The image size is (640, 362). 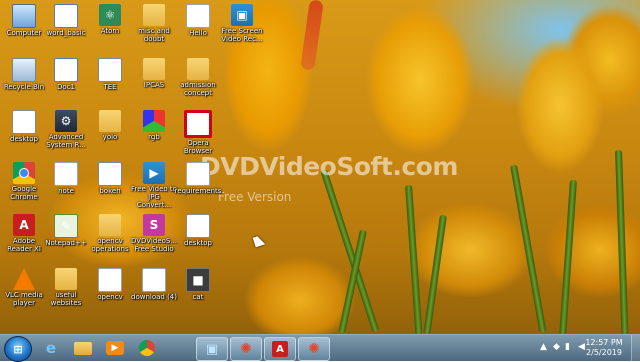 What do you see at coordinates (110, 70) in the screenshot?
I see `text-file-icon: ≡` at bounding box center [110, 70].